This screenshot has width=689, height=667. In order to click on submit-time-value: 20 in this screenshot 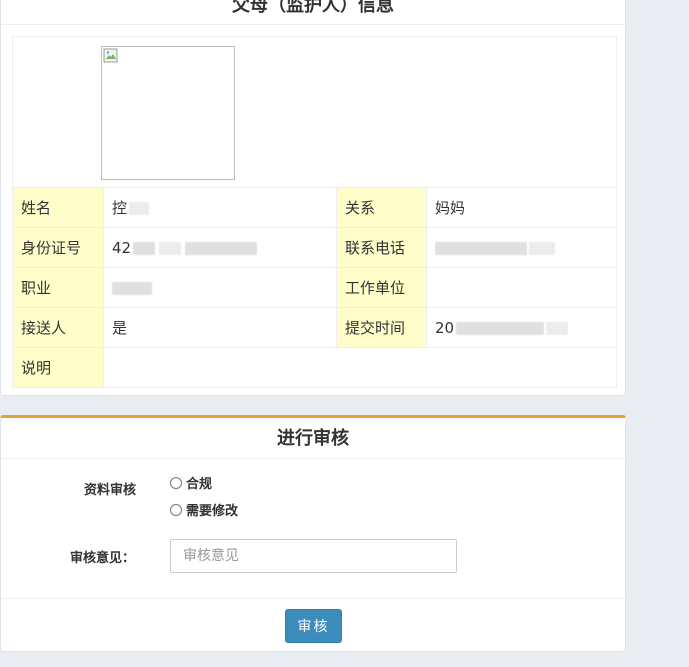, I will do `click(521, 327)`.